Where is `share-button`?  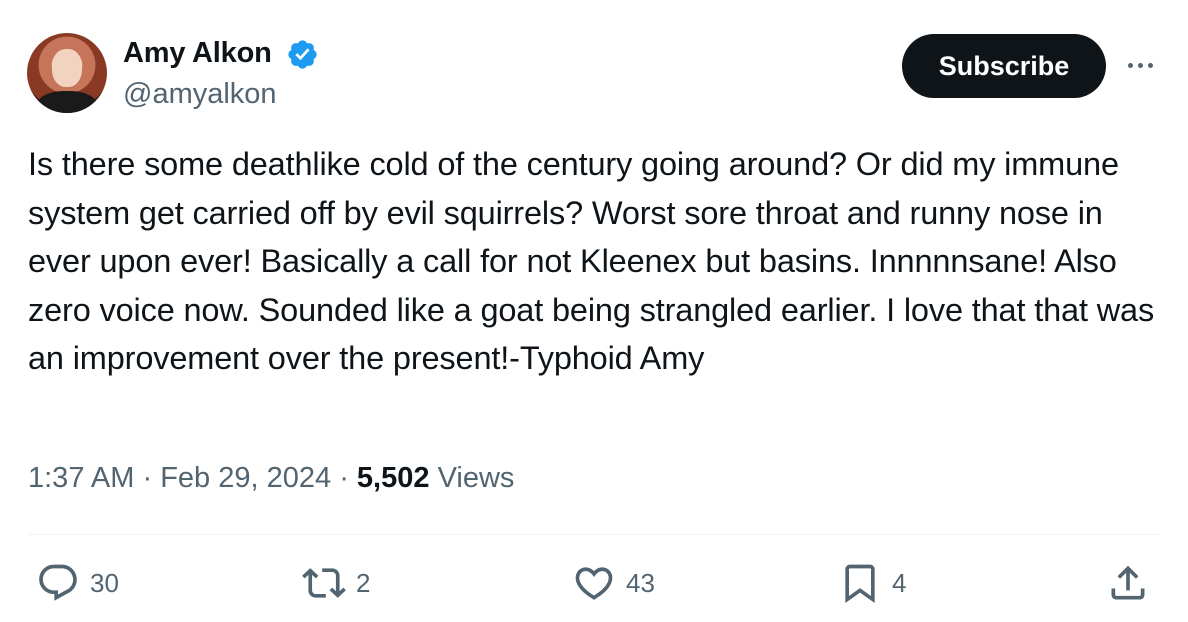 share-button is located at coordinates (1128, 583).